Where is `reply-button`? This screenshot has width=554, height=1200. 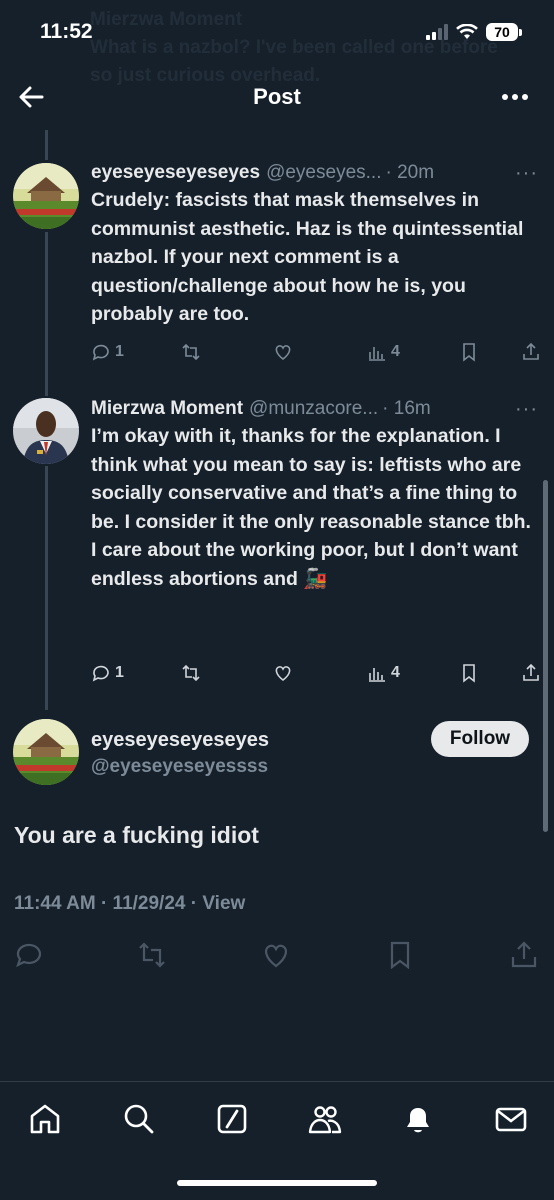 reply-button is located at coordinates (29, 955).